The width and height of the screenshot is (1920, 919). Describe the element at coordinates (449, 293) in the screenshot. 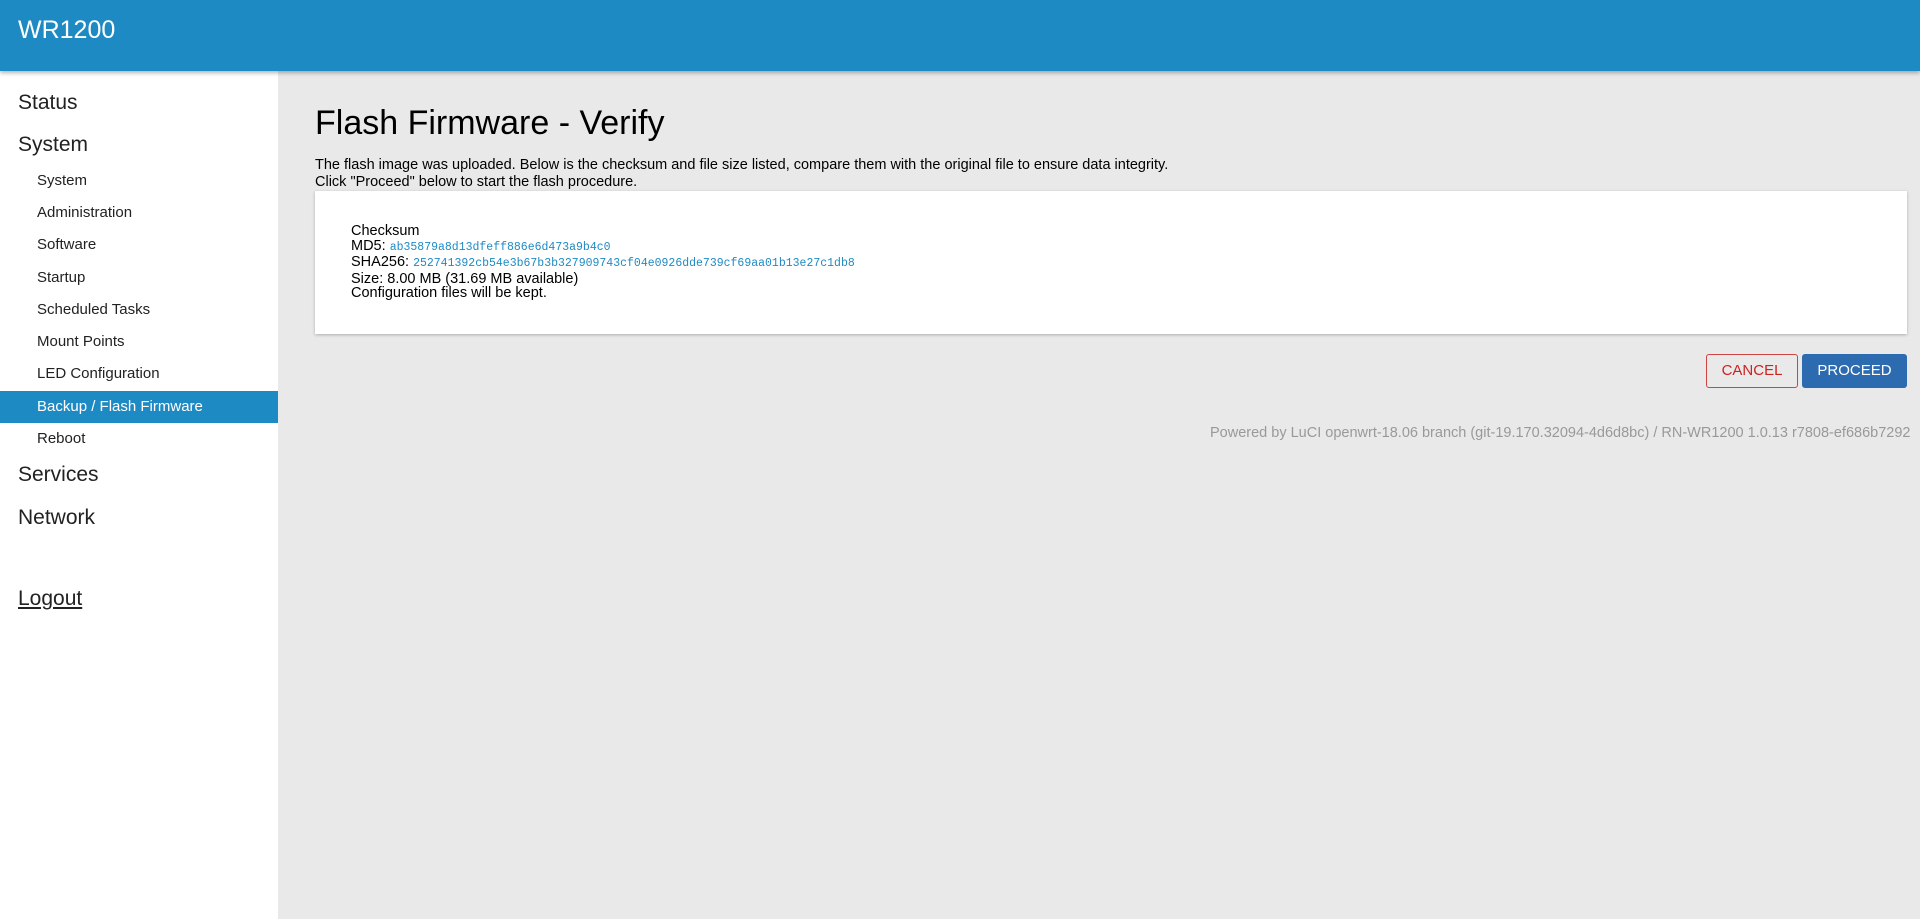

I see `config-info: Configuration files will be kept.` at that location.